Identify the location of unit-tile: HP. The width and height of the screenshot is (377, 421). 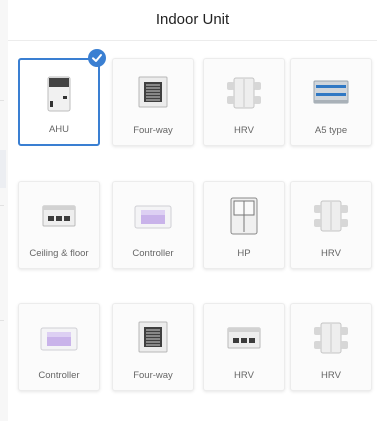
(244, 225).